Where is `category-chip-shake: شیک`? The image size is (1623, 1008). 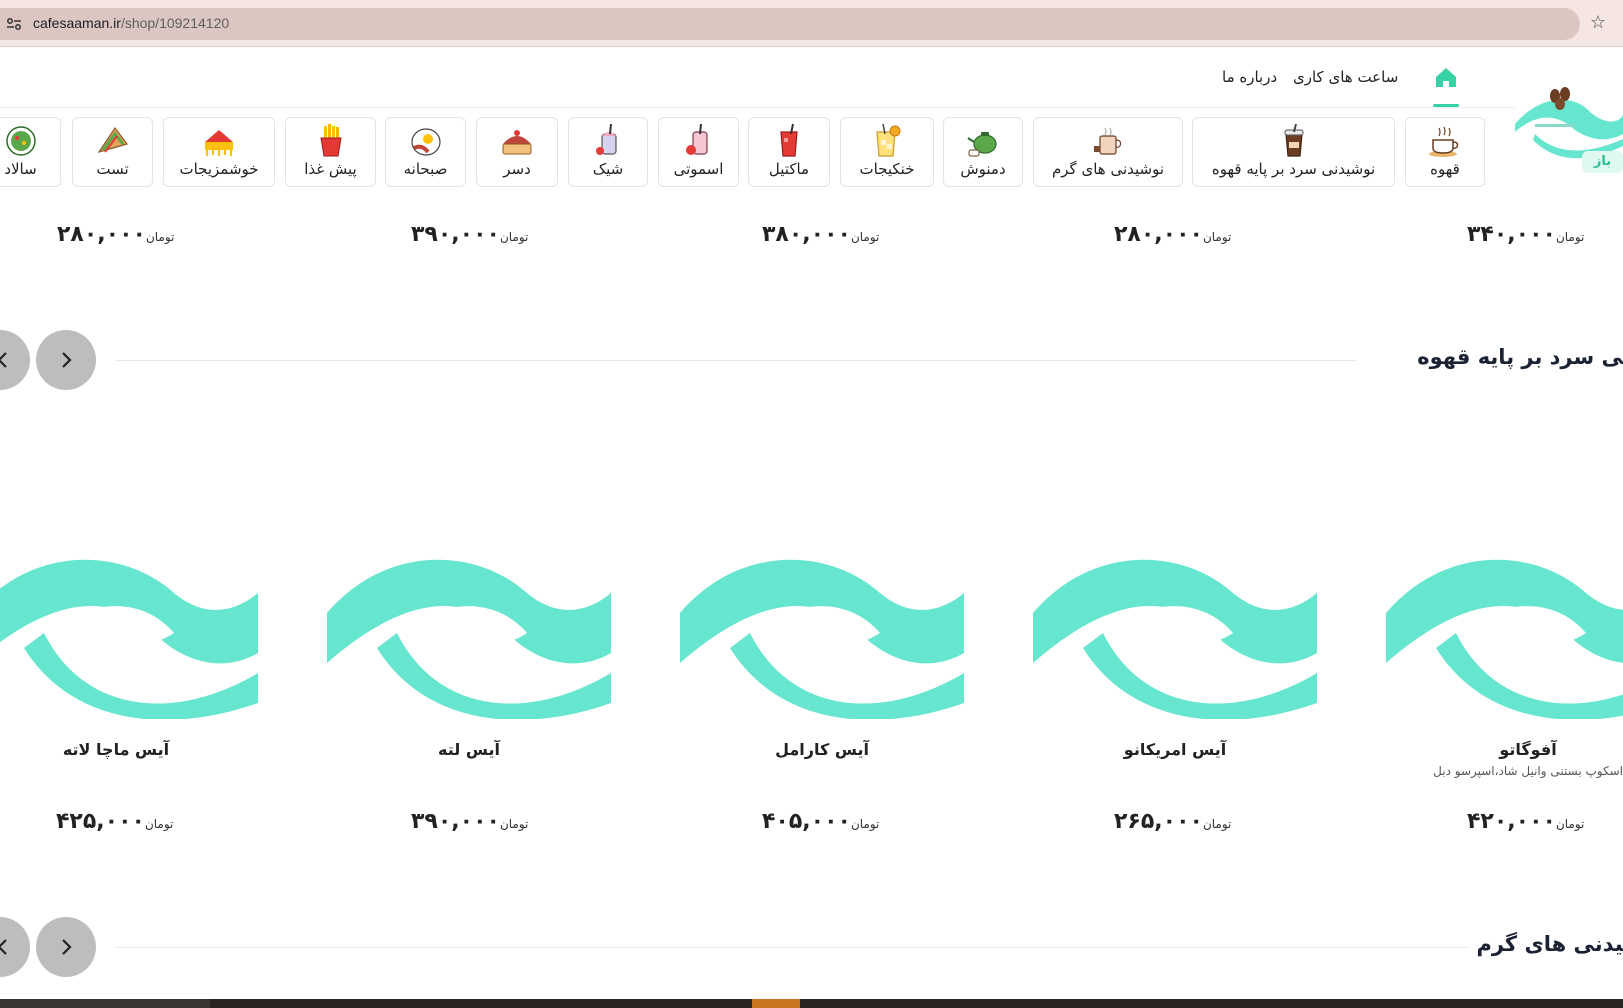
category-chip-shake: شیک is located at coordinates (608, 152).